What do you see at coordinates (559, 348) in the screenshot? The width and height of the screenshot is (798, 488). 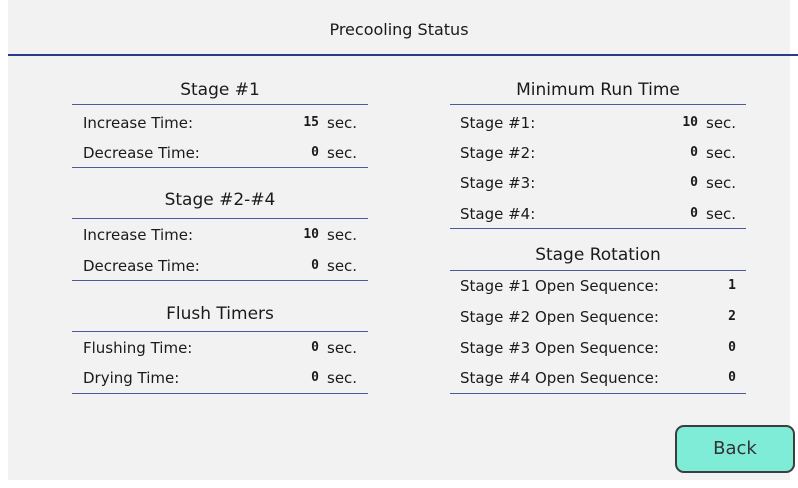 I see `rotation-label: Stage #3 Open Sequence:` at bounding box center [559, 348].